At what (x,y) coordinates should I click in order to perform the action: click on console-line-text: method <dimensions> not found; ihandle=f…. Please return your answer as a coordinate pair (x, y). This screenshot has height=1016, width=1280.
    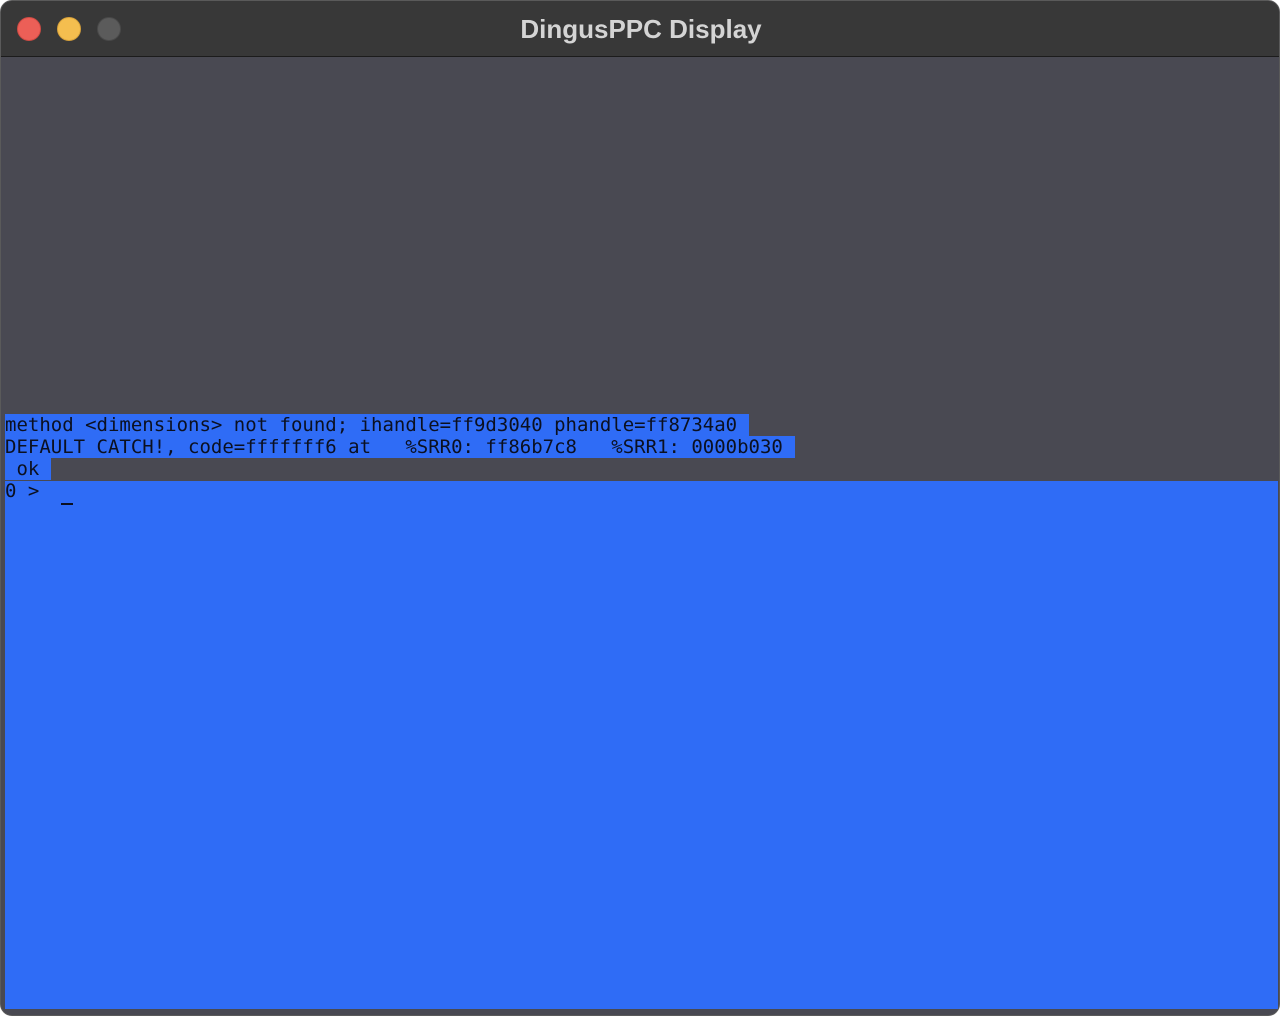
    Looking at the image, I should click on (377, 425).